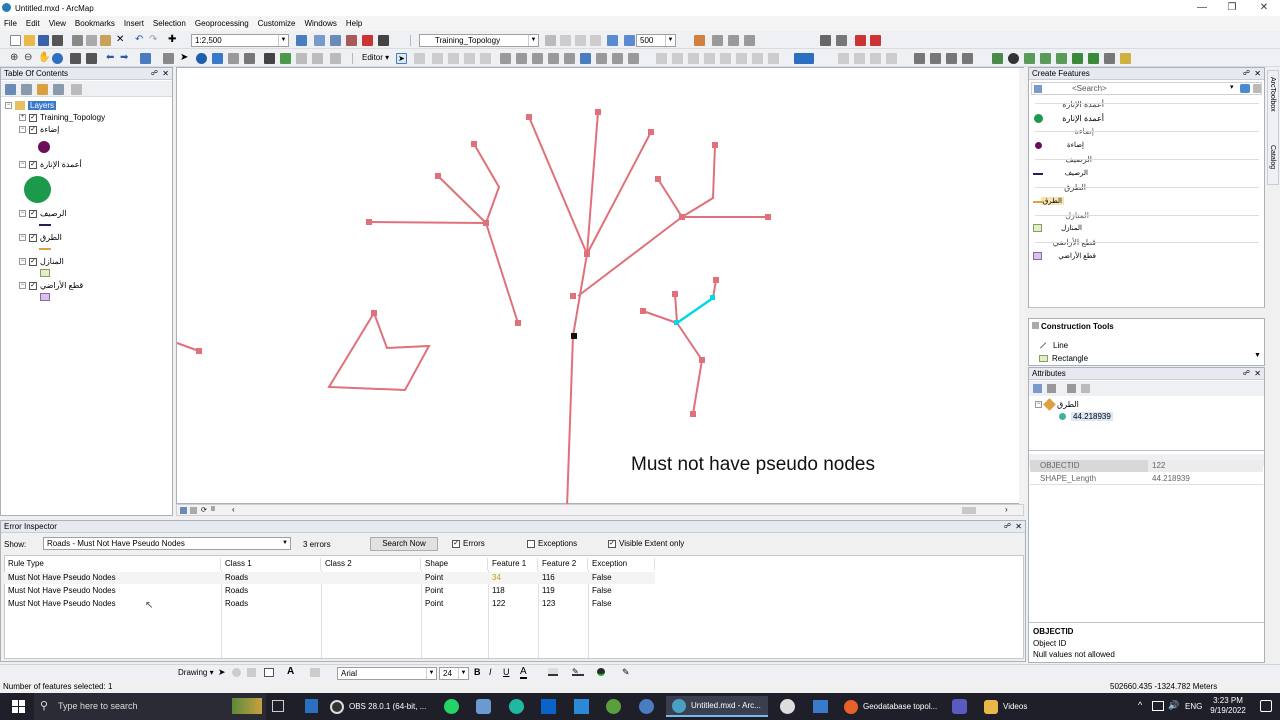 The height and width of the screenshot is (720, 1280). I want to click on catalog-icon, so click(335, 40).